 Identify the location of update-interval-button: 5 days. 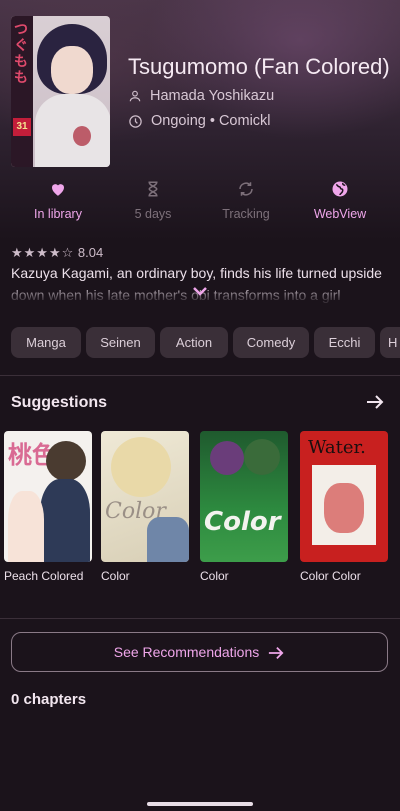
(153, 205).